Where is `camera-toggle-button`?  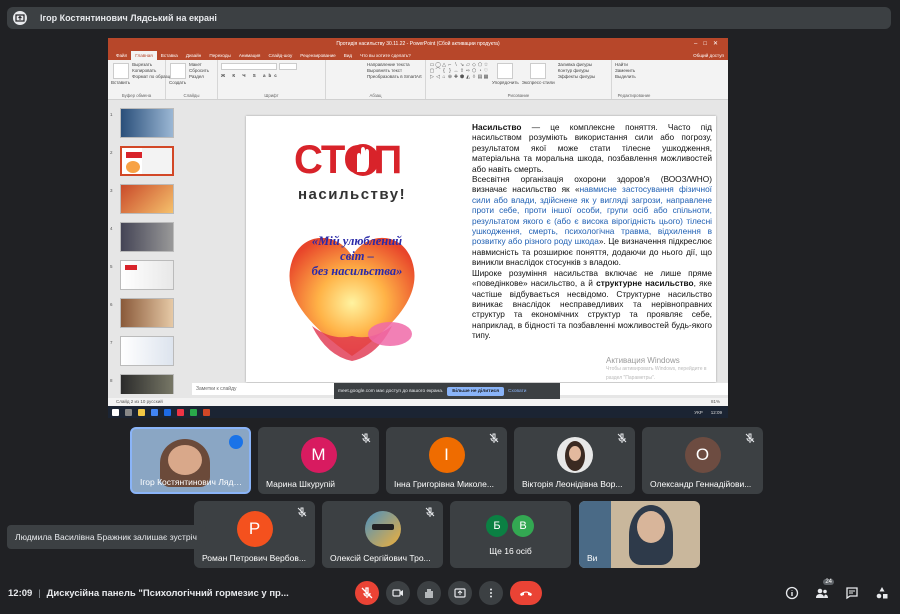
camera-toggle-button is located at coordinates (398, 593).